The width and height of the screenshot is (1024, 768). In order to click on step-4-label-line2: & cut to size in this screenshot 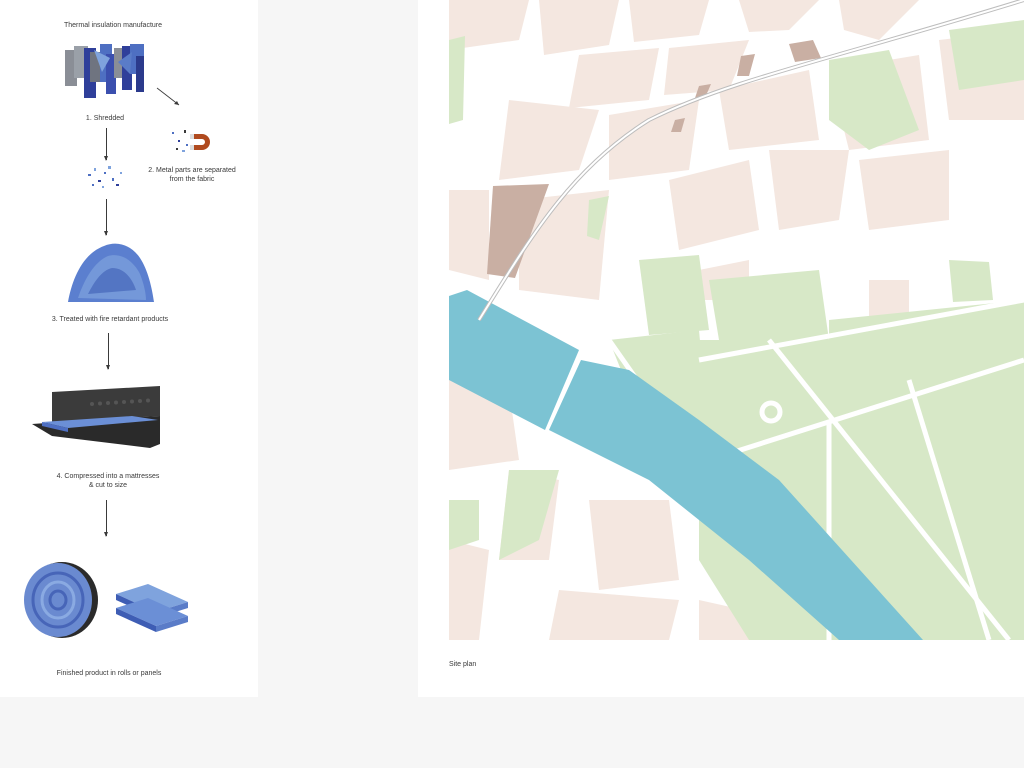, I will do `click(108, 485)`.